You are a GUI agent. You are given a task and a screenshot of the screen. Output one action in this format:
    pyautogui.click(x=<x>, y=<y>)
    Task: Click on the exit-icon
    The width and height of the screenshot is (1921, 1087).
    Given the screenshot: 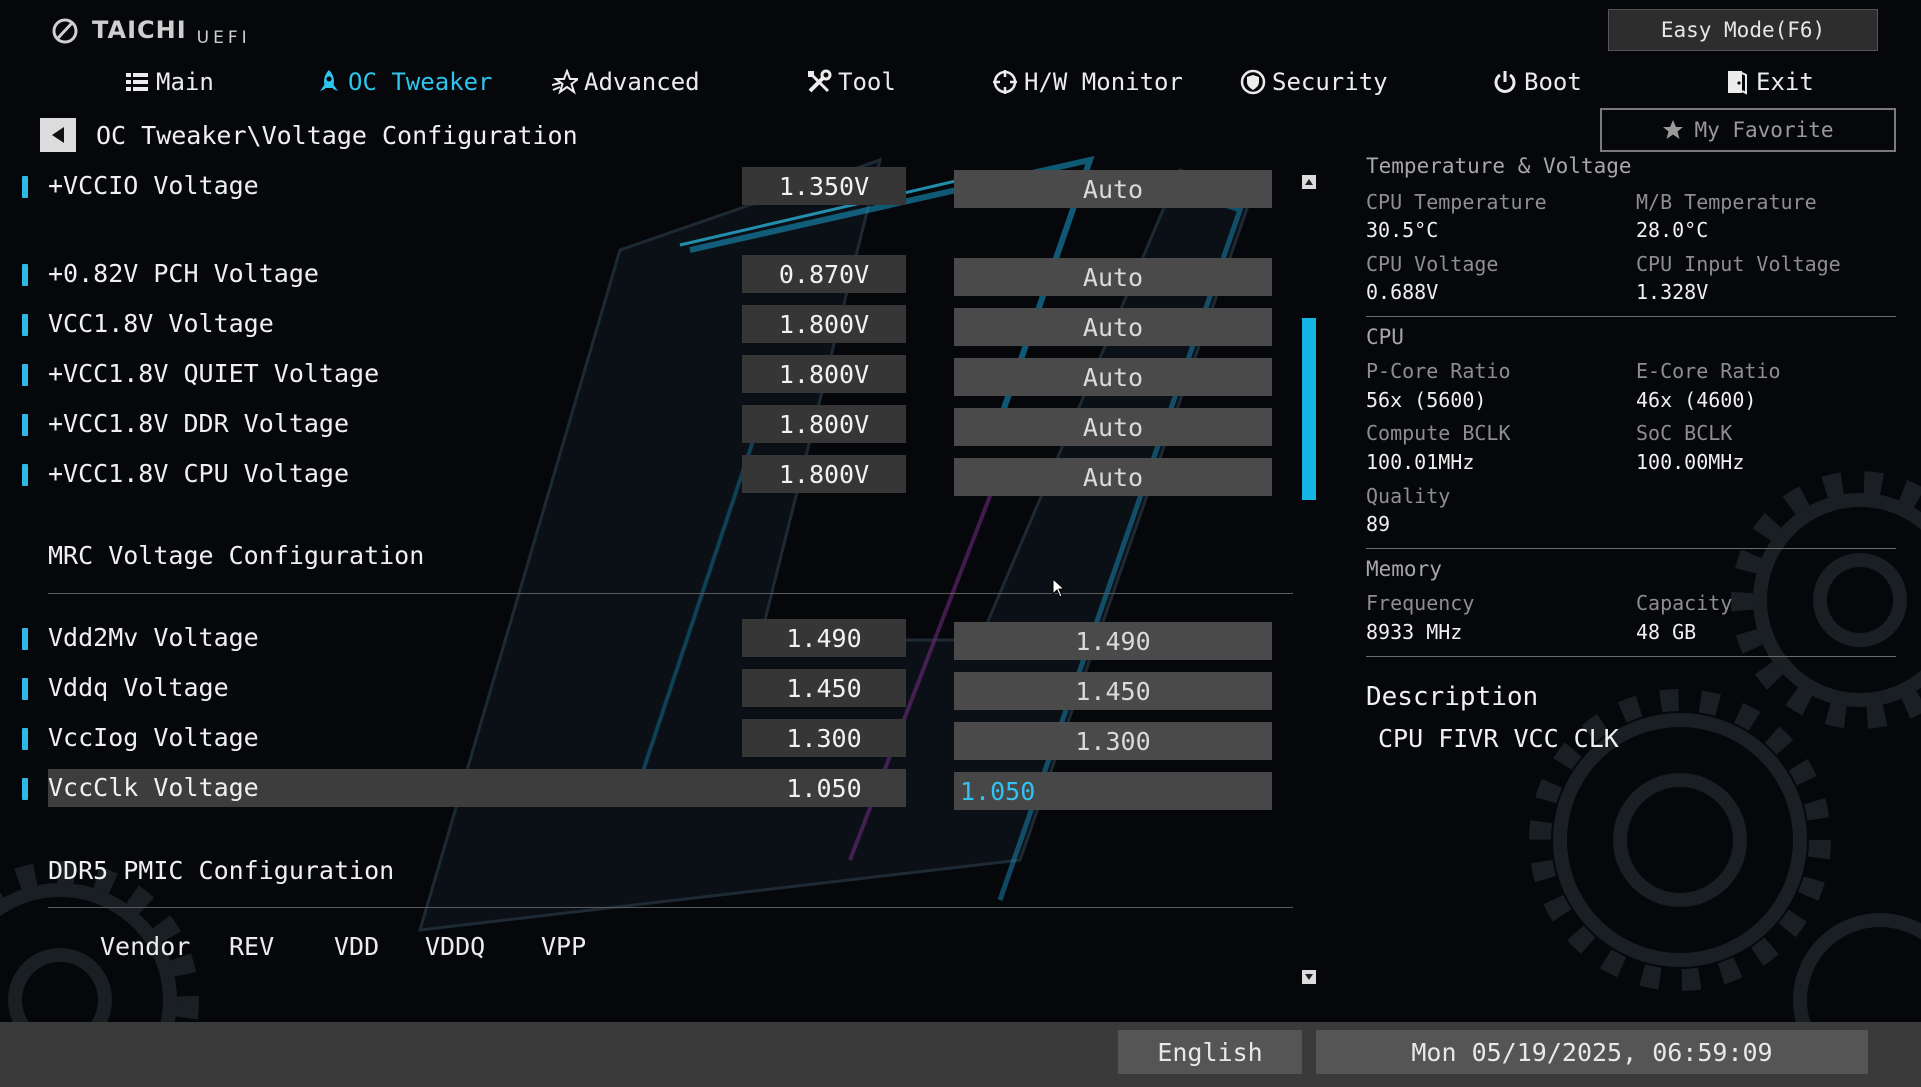 What is the action you would take?
    pyautogui.click(x=1737, y=83)
    